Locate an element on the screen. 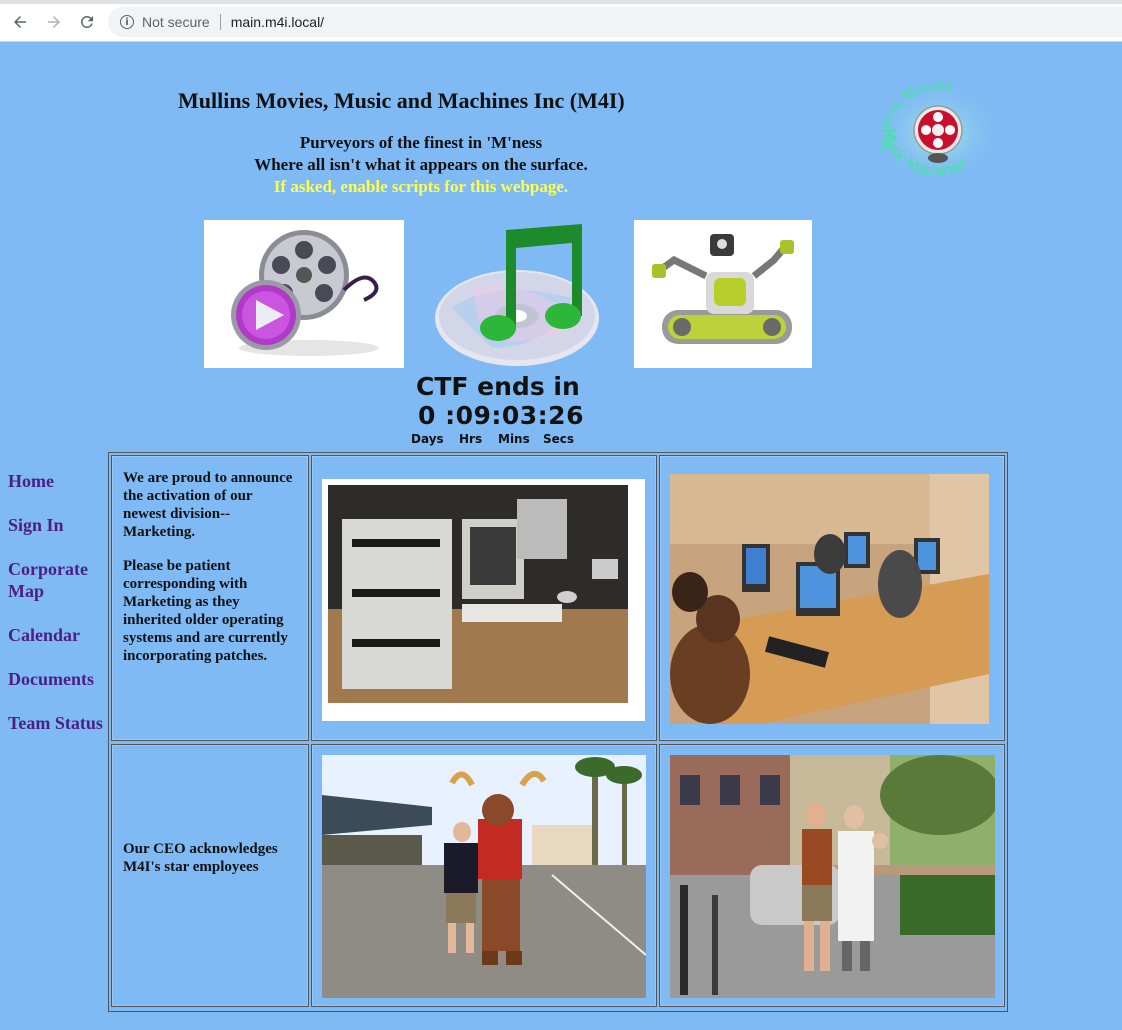 This screenshot has width=1122, height=1030. computer-lab-photo is located at coordinates (829, 599).